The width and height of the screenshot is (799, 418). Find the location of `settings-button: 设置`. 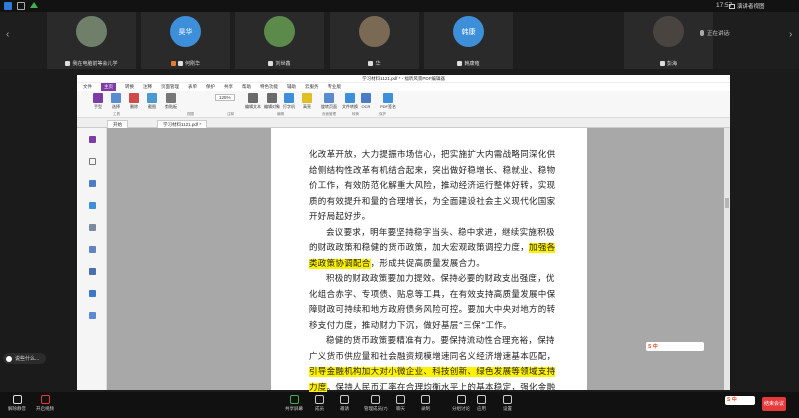

settings-button: 设置 is located at coordinates (507, 403).